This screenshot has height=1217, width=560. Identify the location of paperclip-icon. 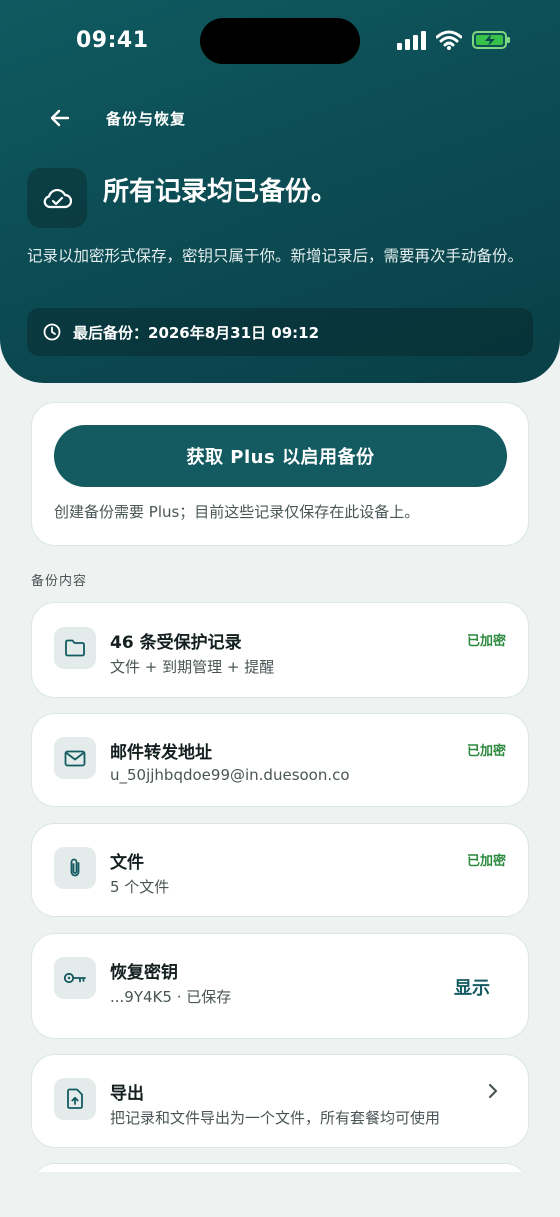
(75, 867).